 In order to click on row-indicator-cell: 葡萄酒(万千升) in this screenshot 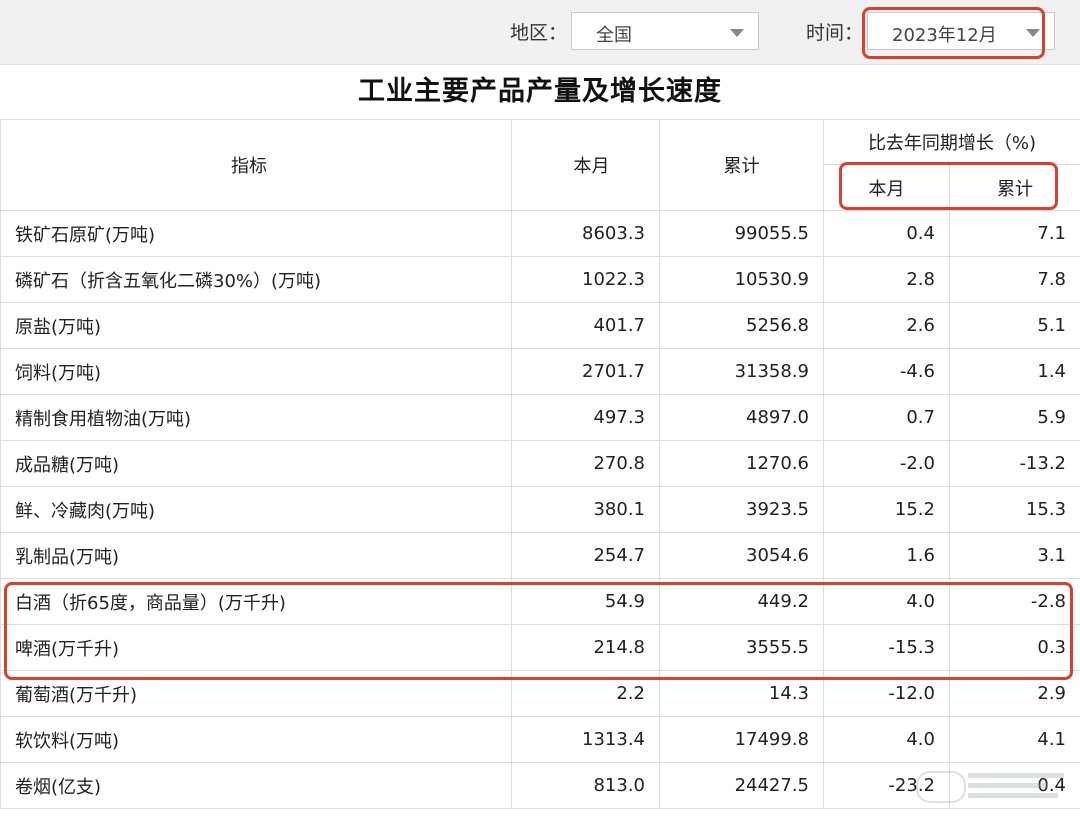, I will do `click(256, 693)`.